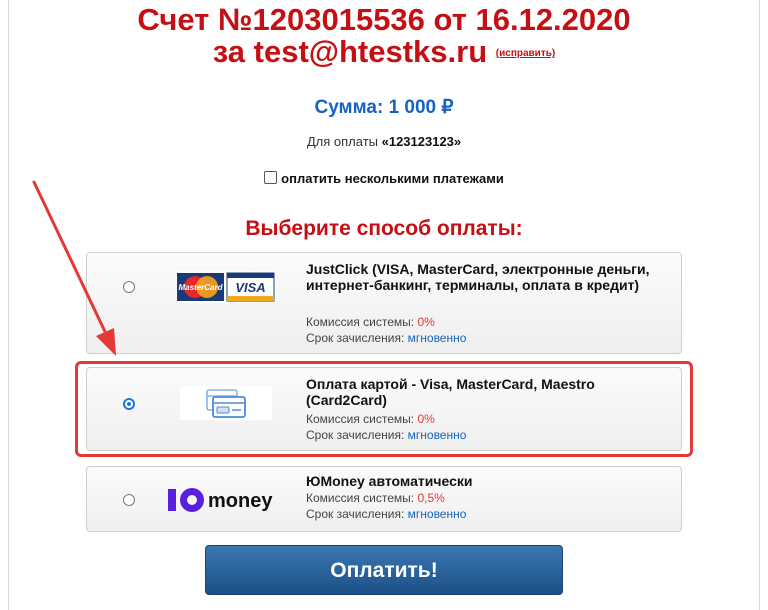  I want to click on commission-value: 0,5%, so click(431, 498).